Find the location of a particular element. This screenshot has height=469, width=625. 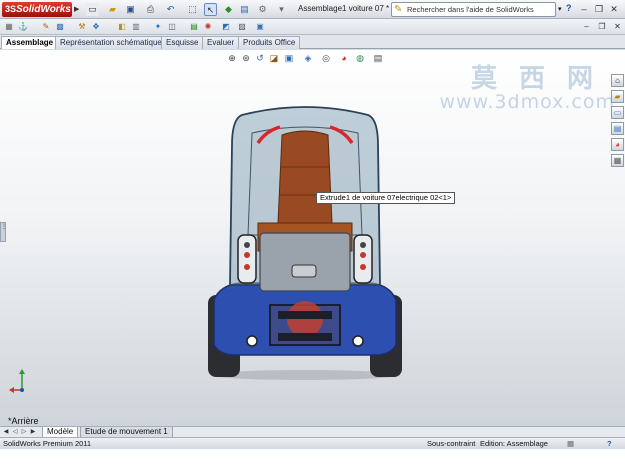

model-tabs-bar: ◀ ◁ ▷ ▶ Modèle Etude de mouvement 1 is located at coordinates (312, 432).